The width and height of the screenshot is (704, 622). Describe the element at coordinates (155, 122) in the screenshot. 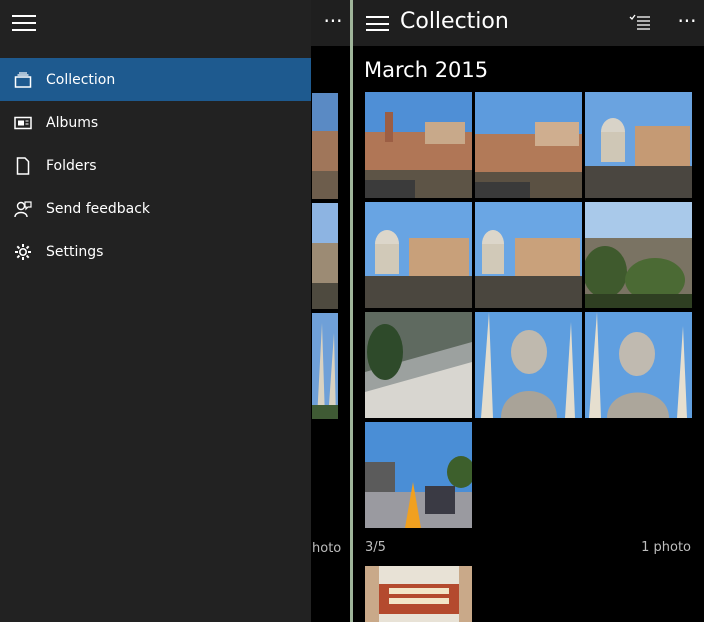

I see `nav-item-albums: Albums` at that location.